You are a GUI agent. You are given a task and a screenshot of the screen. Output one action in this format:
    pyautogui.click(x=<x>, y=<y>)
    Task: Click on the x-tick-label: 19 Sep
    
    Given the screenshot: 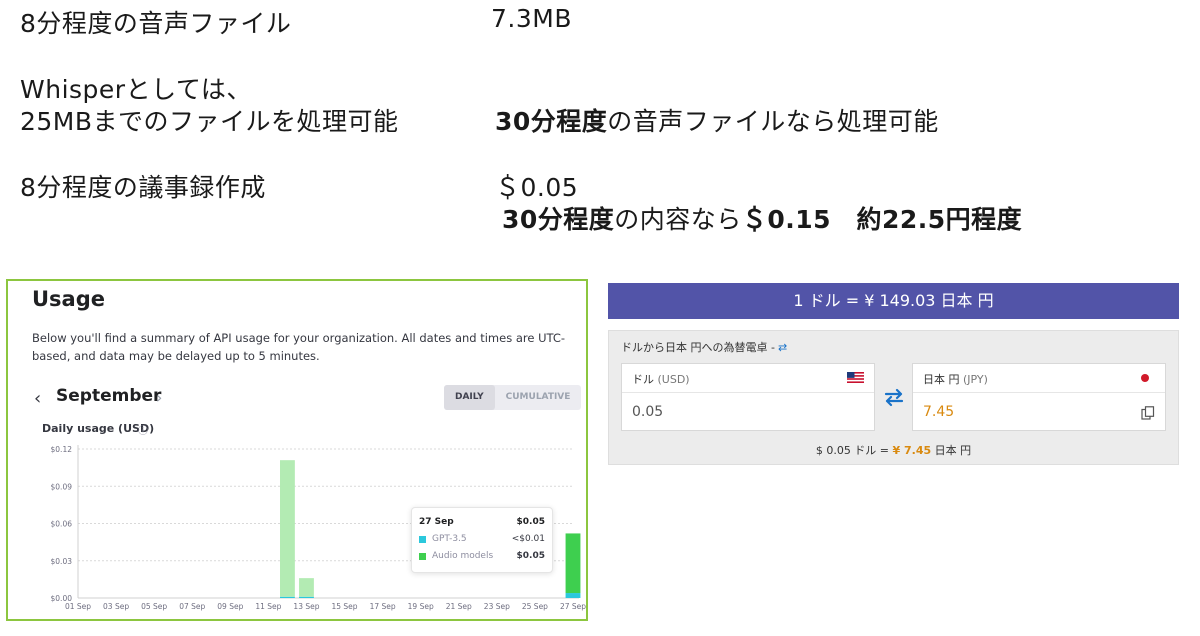 What is the action you would take?
    pyautogui.click(x=421, y=606)
    